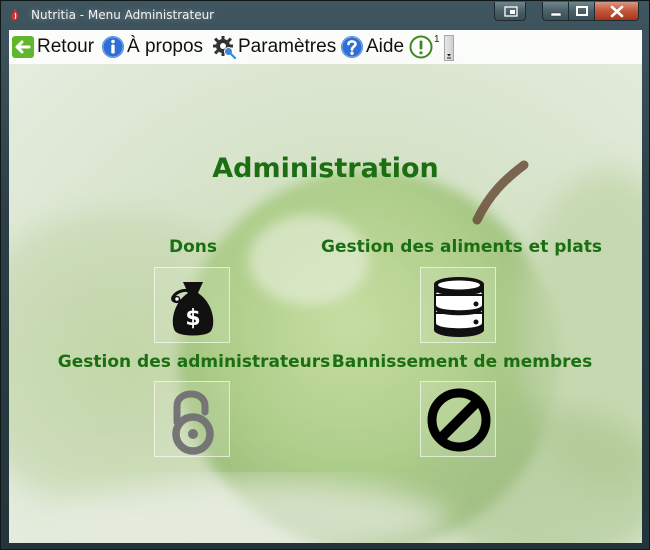 This screenshot has height=550, width=650. I want to click on snap-button, so click(510, 11).